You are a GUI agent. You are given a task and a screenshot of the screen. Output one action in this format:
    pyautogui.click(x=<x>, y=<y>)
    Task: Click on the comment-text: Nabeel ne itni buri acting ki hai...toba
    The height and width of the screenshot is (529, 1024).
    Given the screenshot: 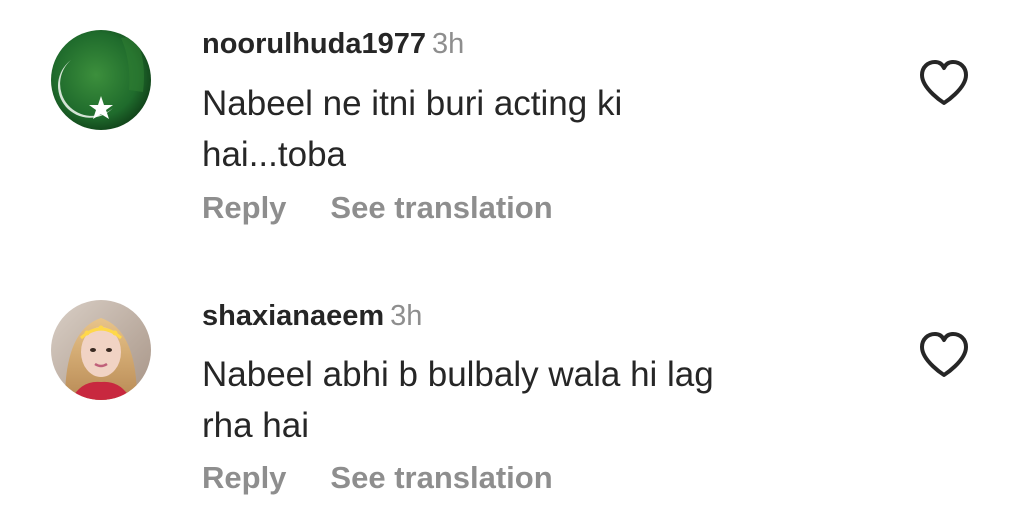 What is the action you would take?
    pyautogui.click(x=412, y=129)
    